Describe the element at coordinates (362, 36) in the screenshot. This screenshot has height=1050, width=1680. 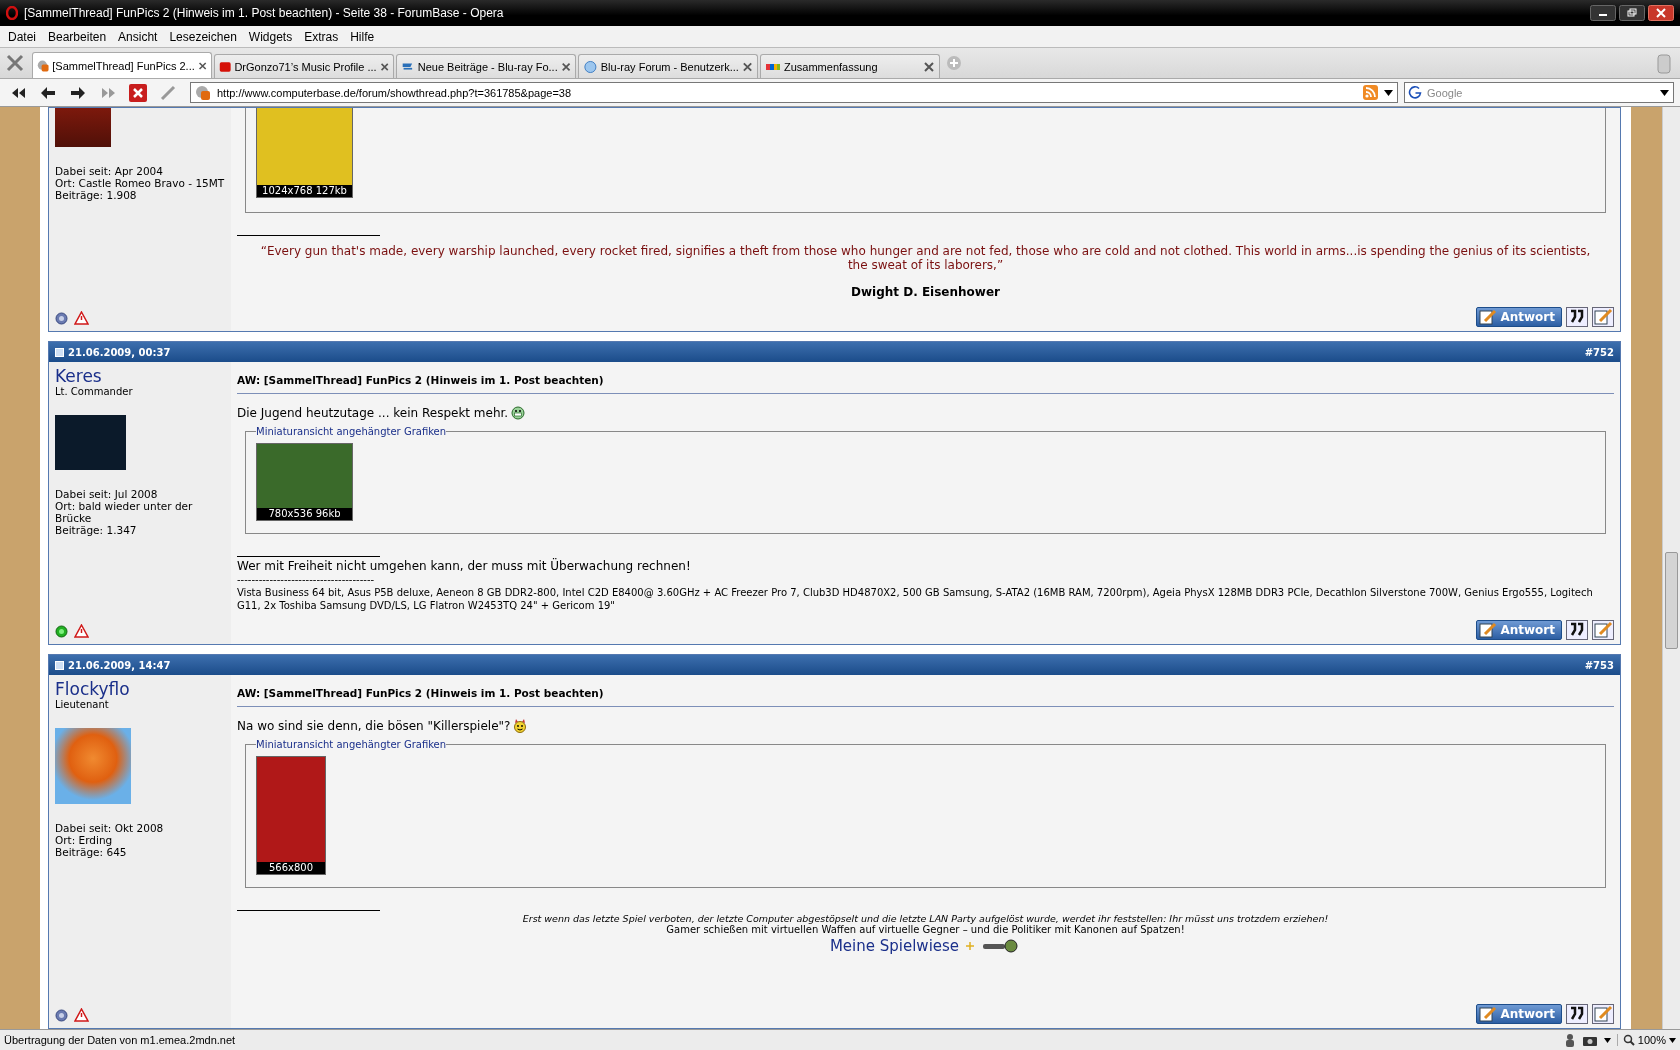
I see `menu-item: Hilfe` at that location.